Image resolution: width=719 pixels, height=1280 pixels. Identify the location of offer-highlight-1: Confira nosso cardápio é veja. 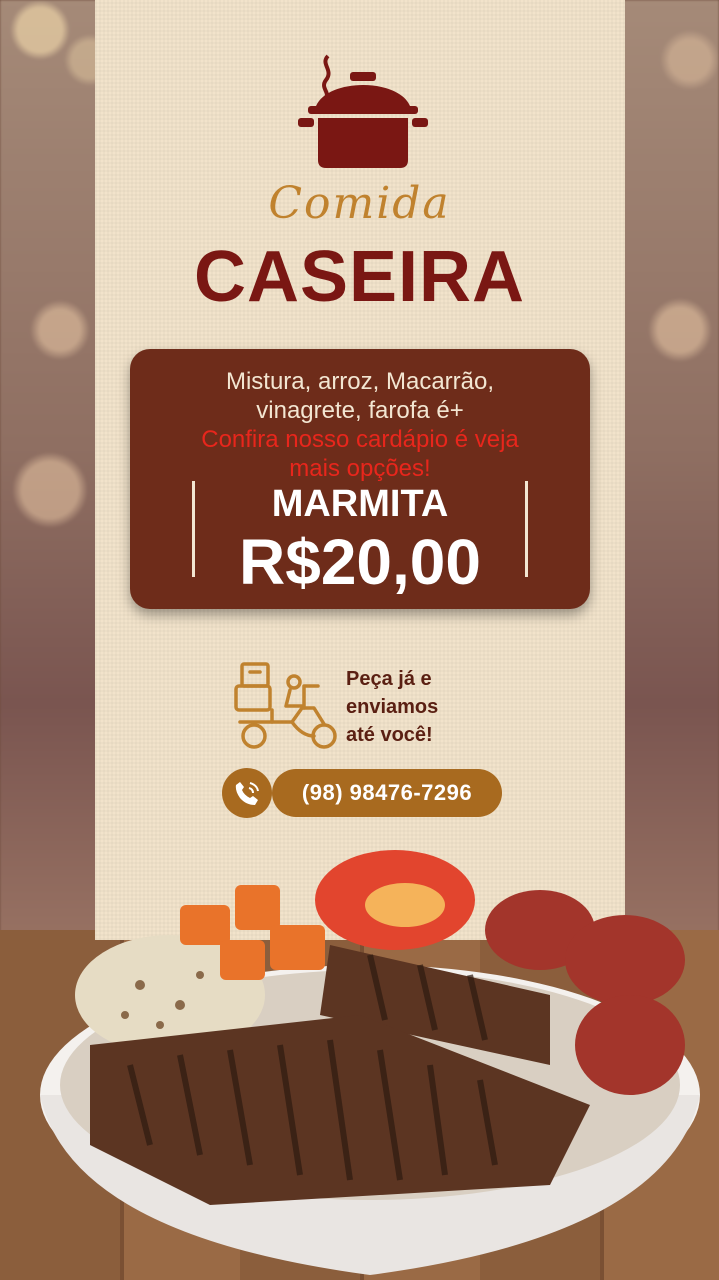
(360, 439).